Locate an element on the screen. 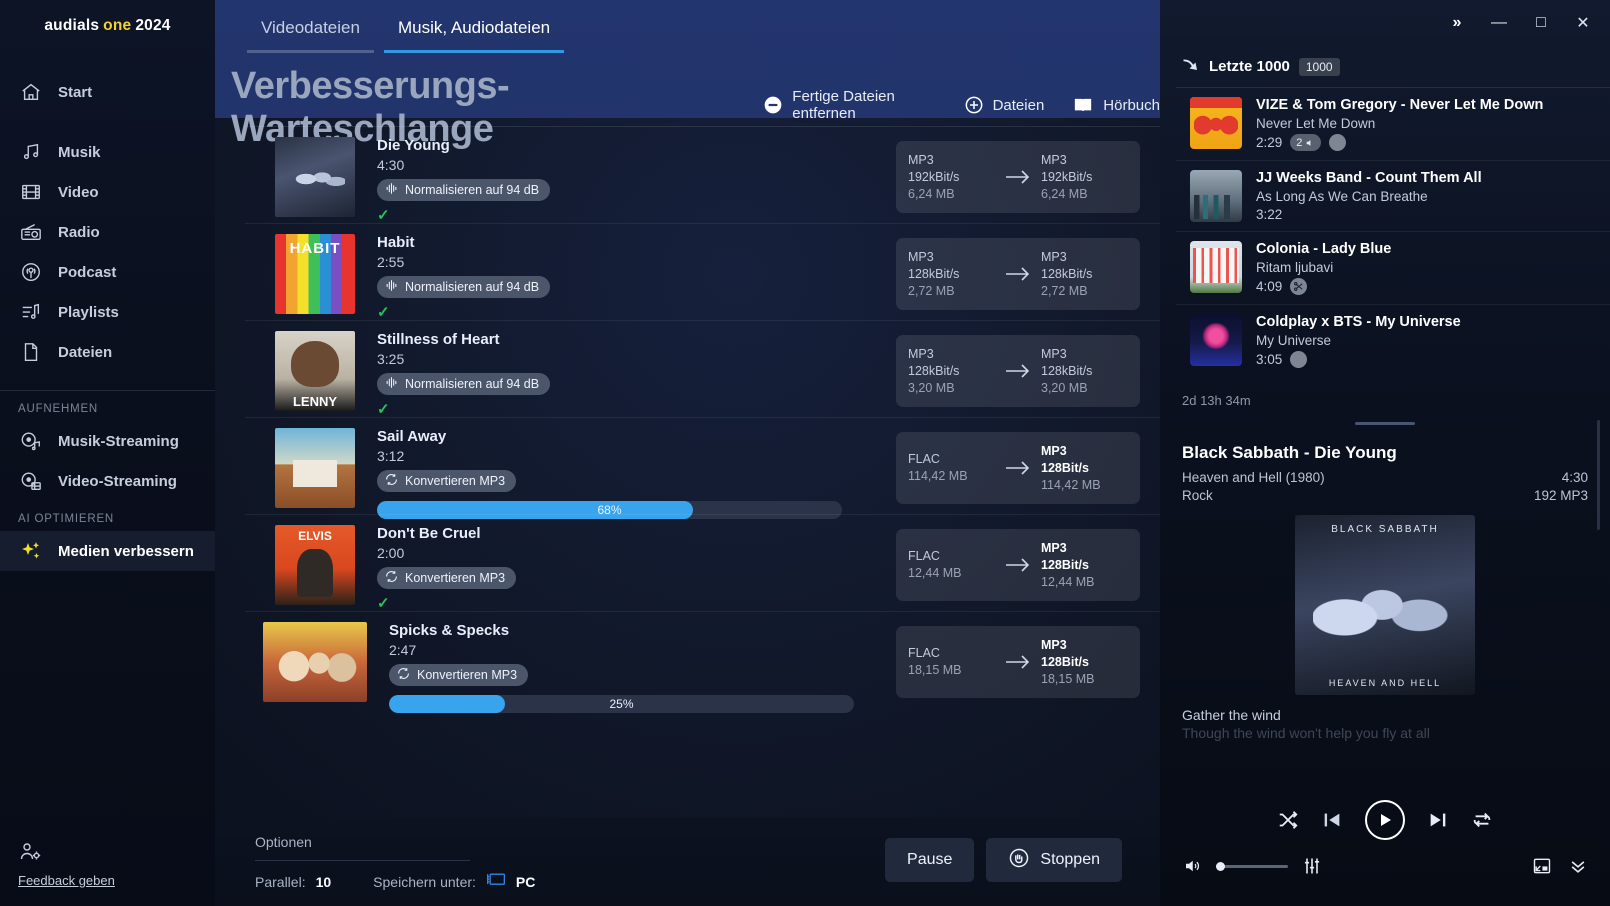 The width and height of the screenshot is (1610, 906). play-icon is located at coordinates (1385, 820).